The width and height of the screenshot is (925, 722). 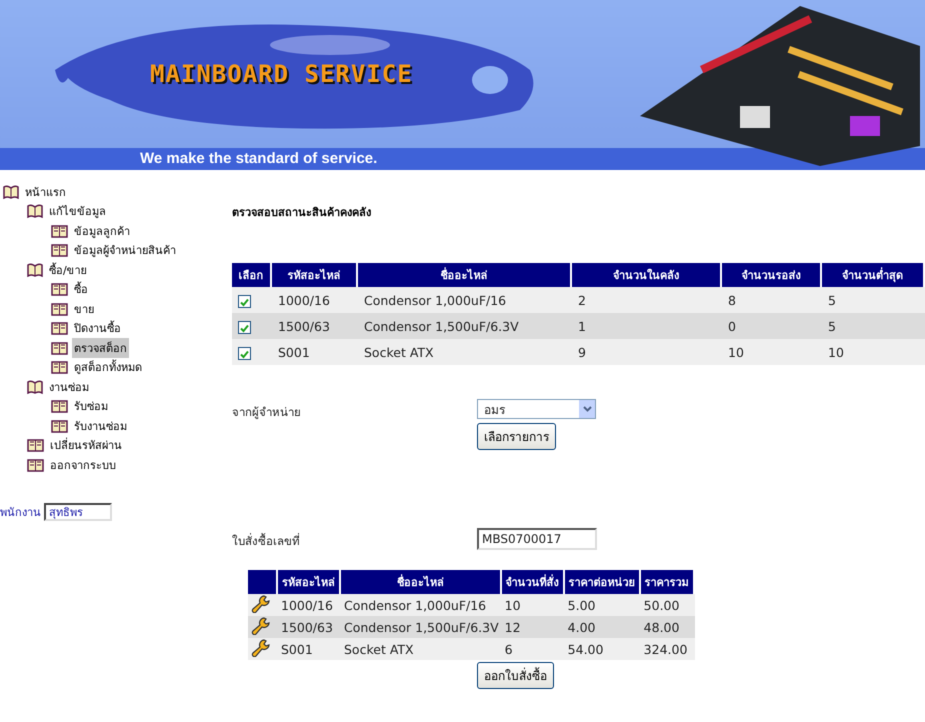 I want to click on menu-item: ปิดงานซื้อ, so click(x=97, y=328).